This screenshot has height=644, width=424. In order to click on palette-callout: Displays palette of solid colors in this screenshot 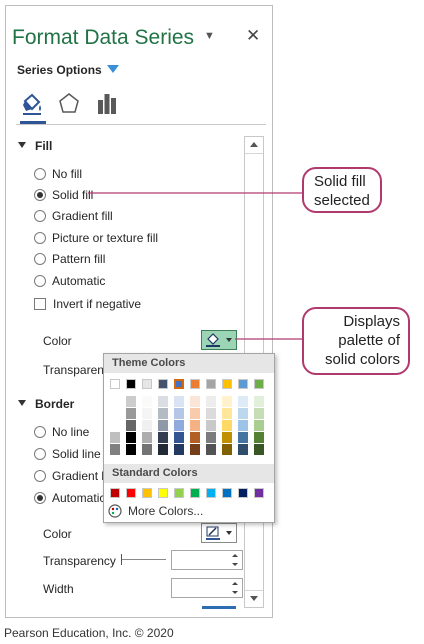, I will do `click(356, 341)`.